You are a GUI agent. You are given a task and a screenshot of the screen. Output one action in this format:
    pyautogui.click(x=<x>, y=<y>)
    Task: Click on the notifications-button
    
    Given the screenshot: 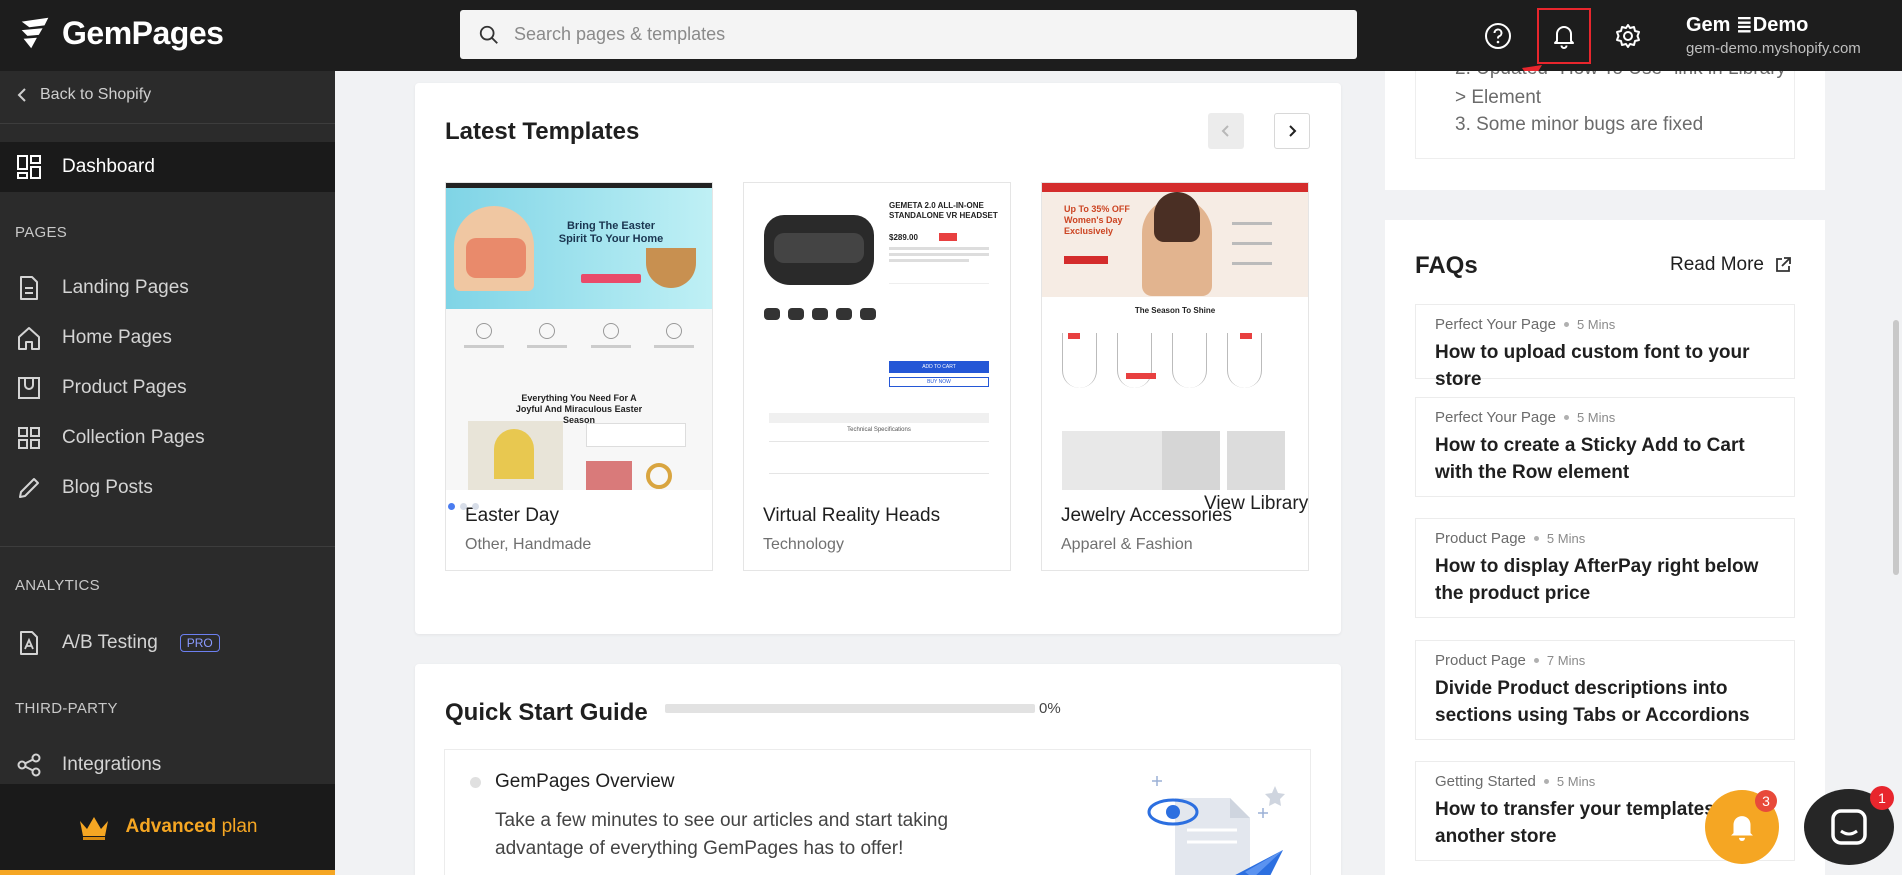 What is the action you would take?
    pyautogui.click(x=1564, y=36)
    